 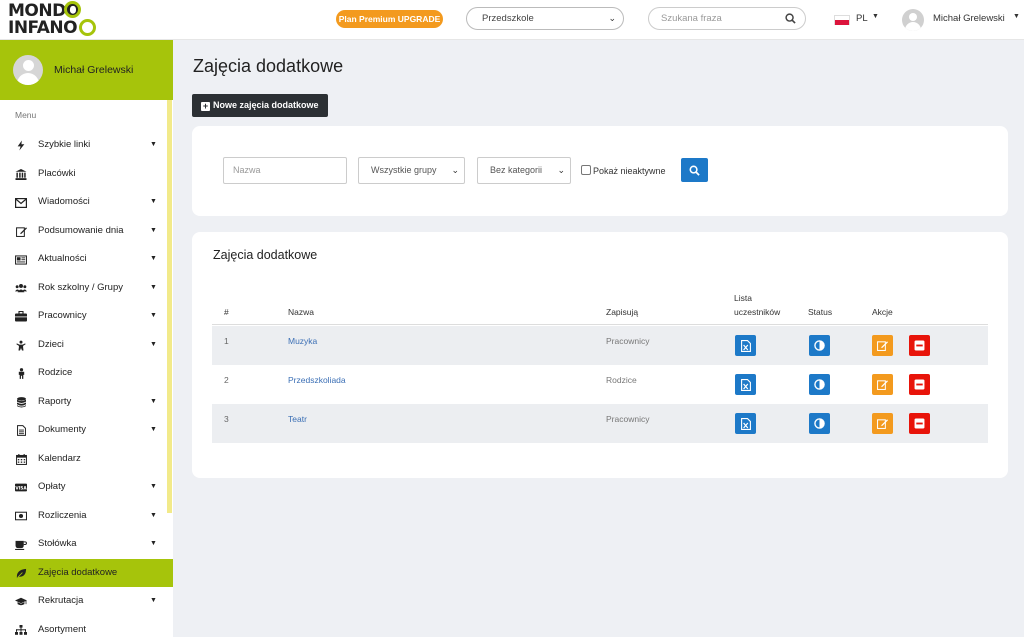 What do you see at coordinates (21, 487) in the screenshot?
I see `visa-card-icon: VISA` at bounding box center [21, 487].